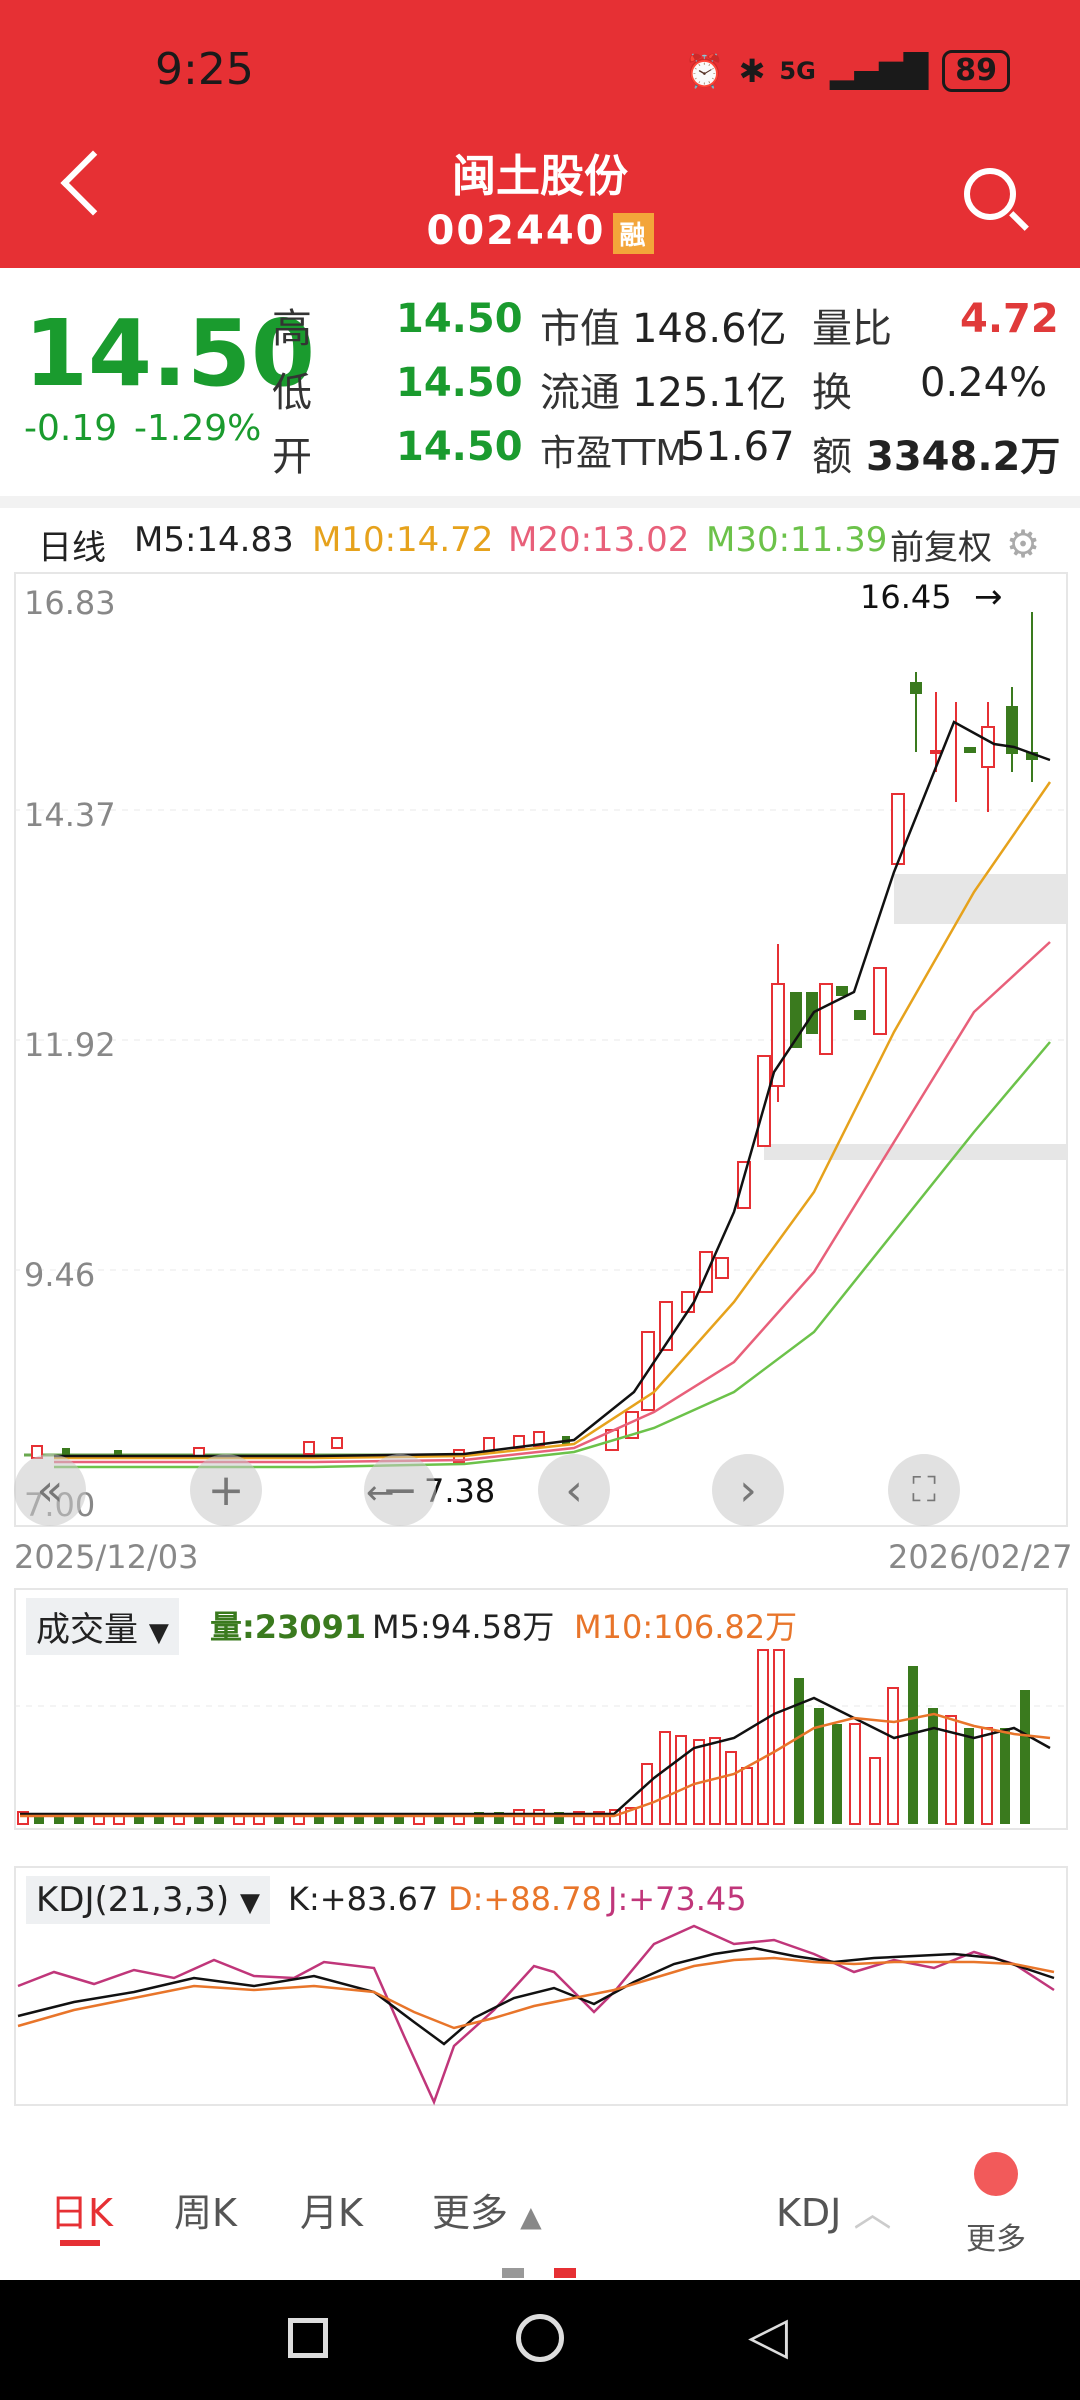  Describe the element at coordinates (748, 1490) in the screenshot. I see `scroll-right-button: ›` at that location.